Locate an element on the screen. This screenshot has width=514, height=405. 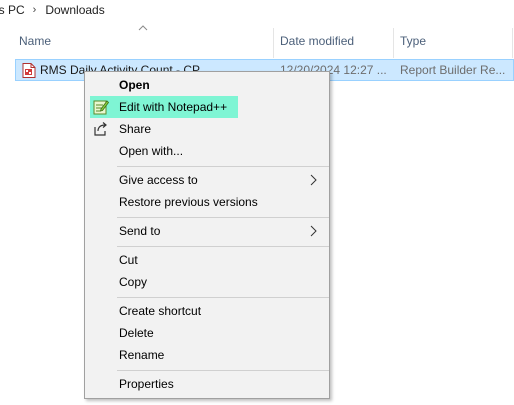
notepad-plus-plus-icon is located at coordinates (101, 107).